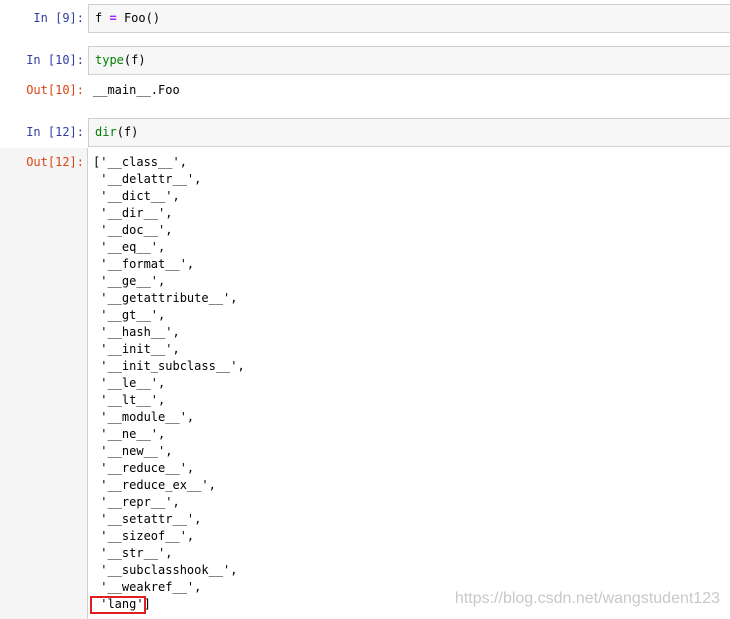  Describe the element at coordinates (55, 60) in the screenshot. I see `in-prompt-10: In [10]:` at that location.